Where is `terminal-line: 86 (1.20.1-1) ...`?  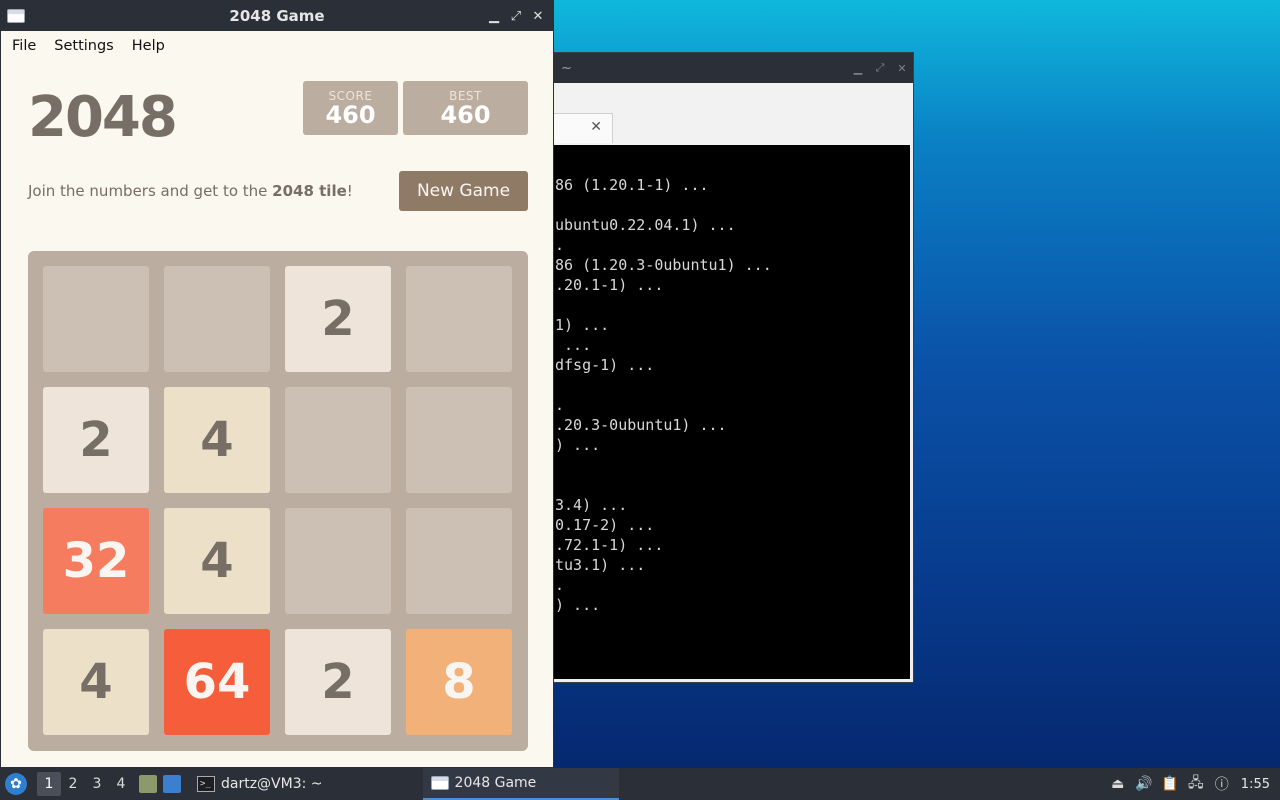
terminal-line: 86 (1.20.1-1) ... is located at coordinates (632, 185).